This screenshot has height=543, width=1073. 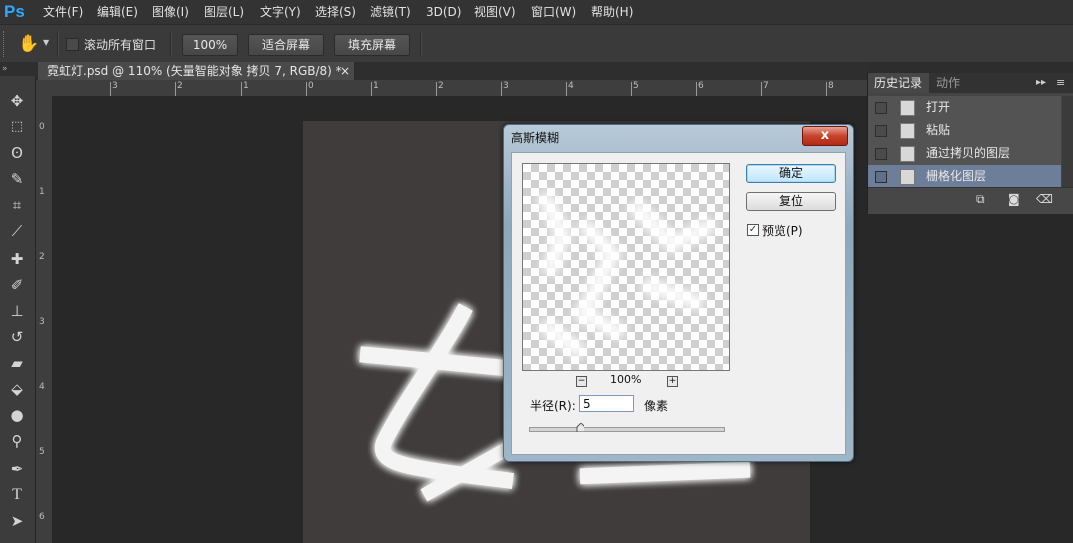 I want to click on zoom-100-button: 100%, so click(x=210, y=45).